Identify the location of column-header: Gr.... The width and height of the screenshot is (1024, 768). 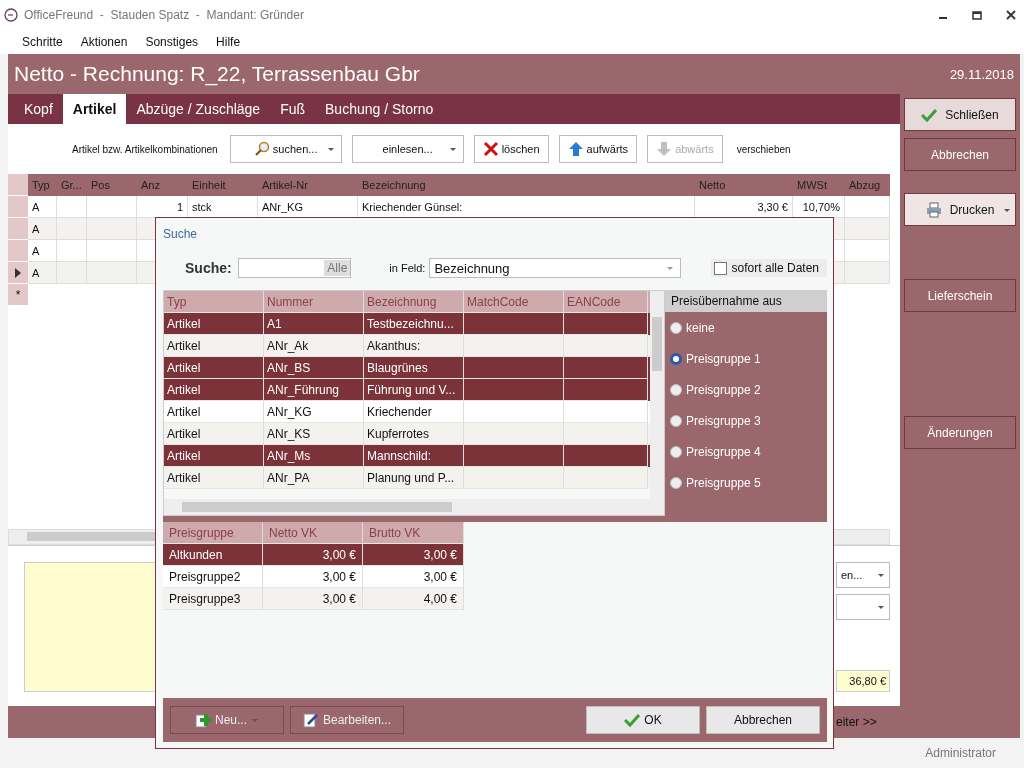
(72, 185).